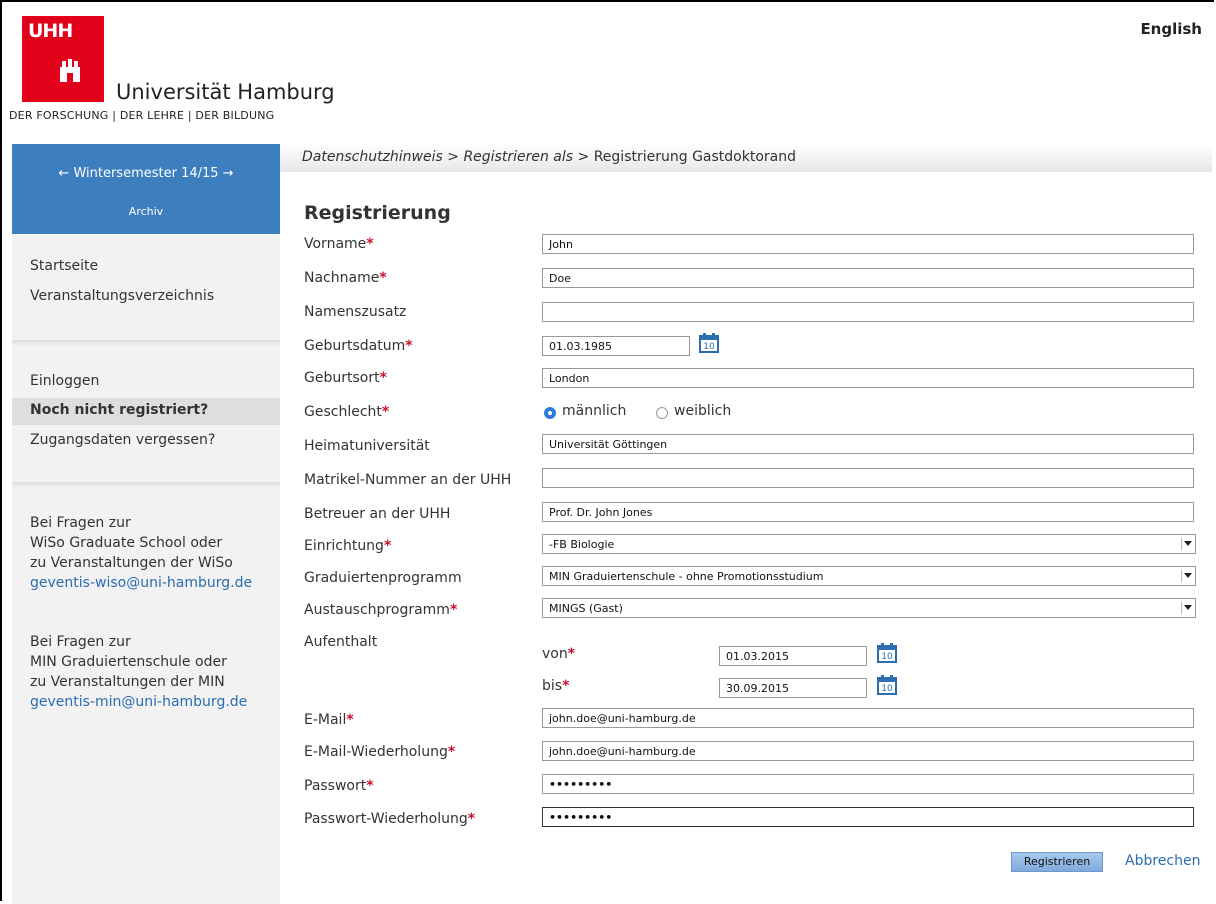  Describe the element at coordinates (131, 563) in the screenshot. I see `contact-text: zu Veranstaltungen der WiSo` at that location.